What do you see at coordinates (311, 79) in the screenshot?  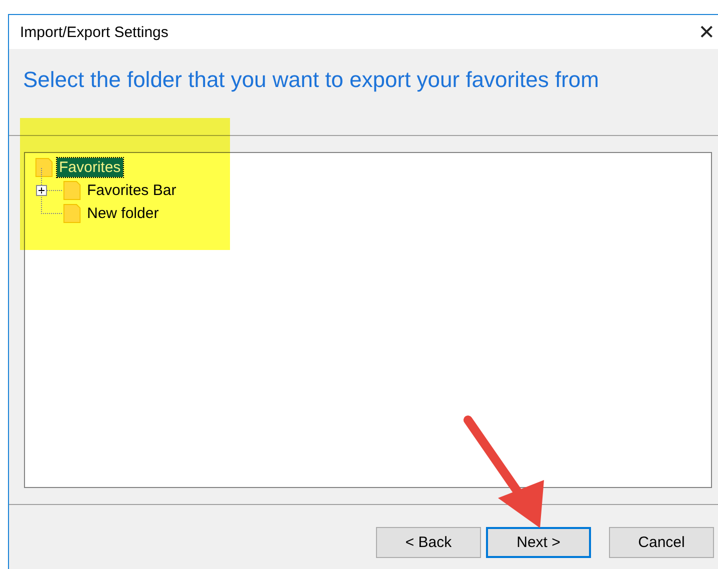 I see `heading-text: Select the folder that you want to export your favorites from` at bounding box center [311, 79].